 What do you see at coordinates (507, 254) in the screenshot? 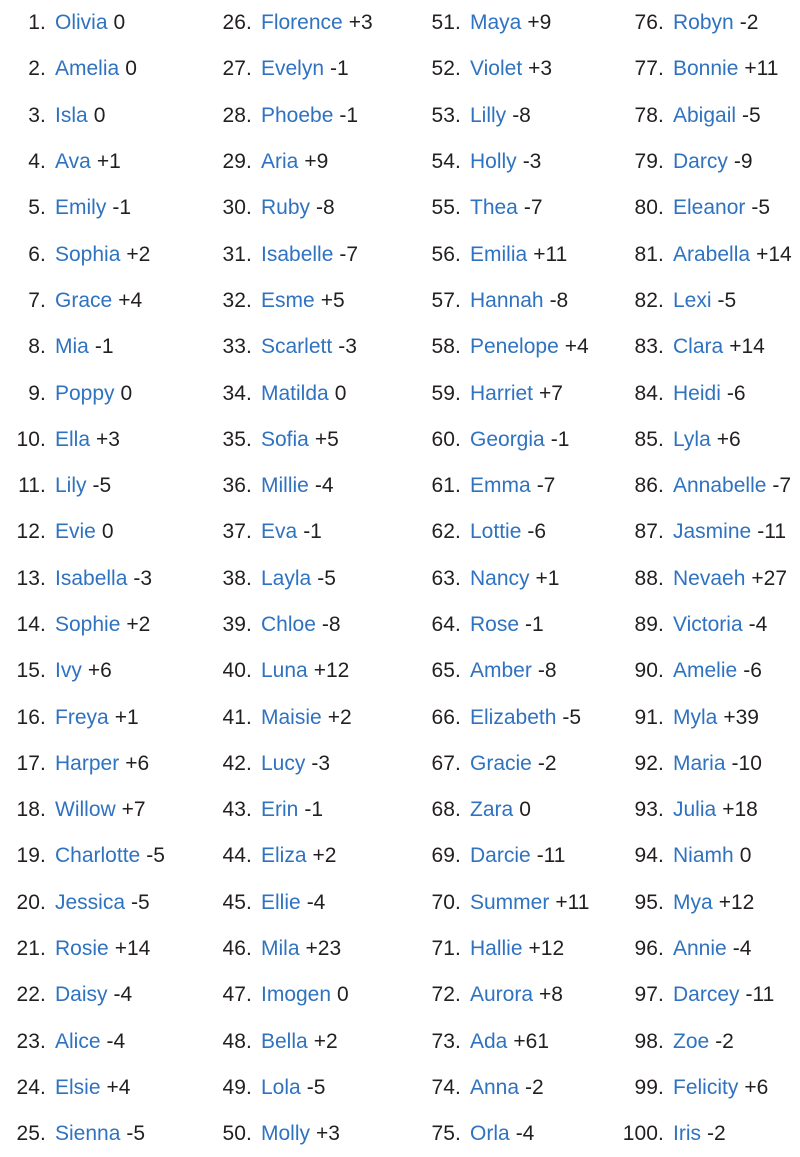
I see `name-row: 56. Emilia +11` at bounding box center [507, 254].